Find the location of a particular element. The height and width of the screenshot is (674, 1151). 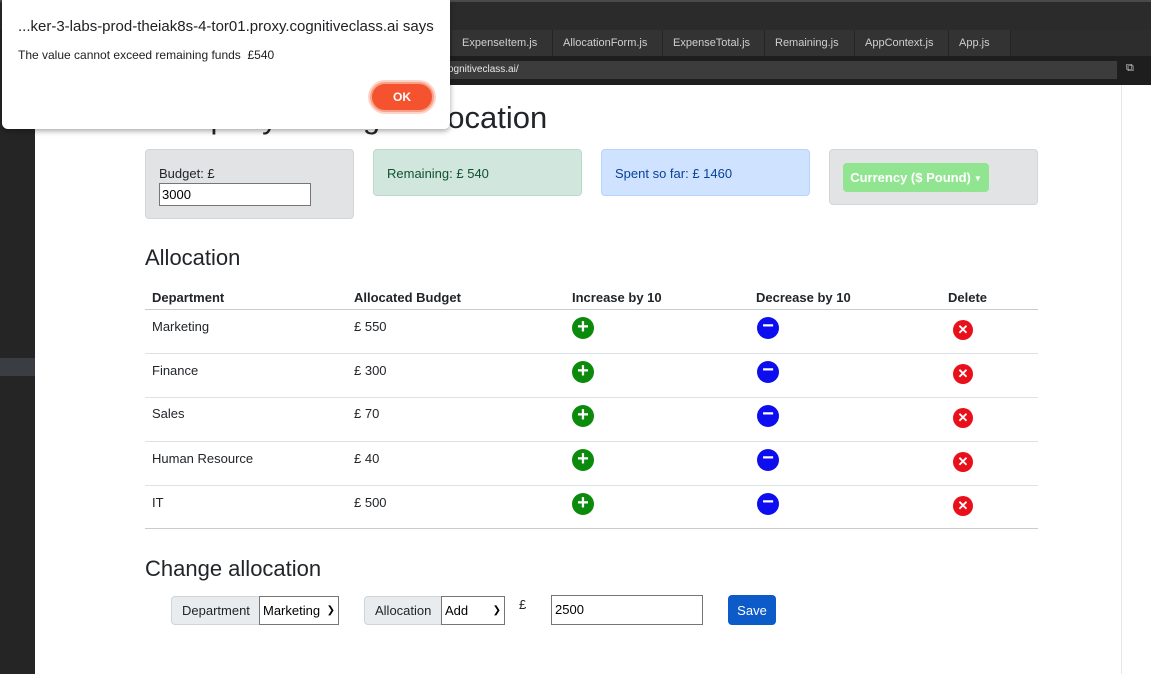

remaining-card: Remaining: £ 540 is located at coordinates (477, 172).